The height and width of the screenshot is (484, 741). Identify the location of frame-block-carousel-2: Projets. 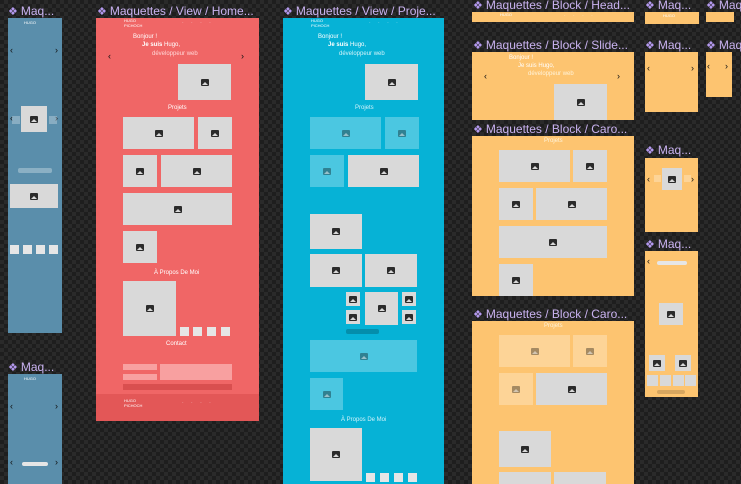
(553, 402).